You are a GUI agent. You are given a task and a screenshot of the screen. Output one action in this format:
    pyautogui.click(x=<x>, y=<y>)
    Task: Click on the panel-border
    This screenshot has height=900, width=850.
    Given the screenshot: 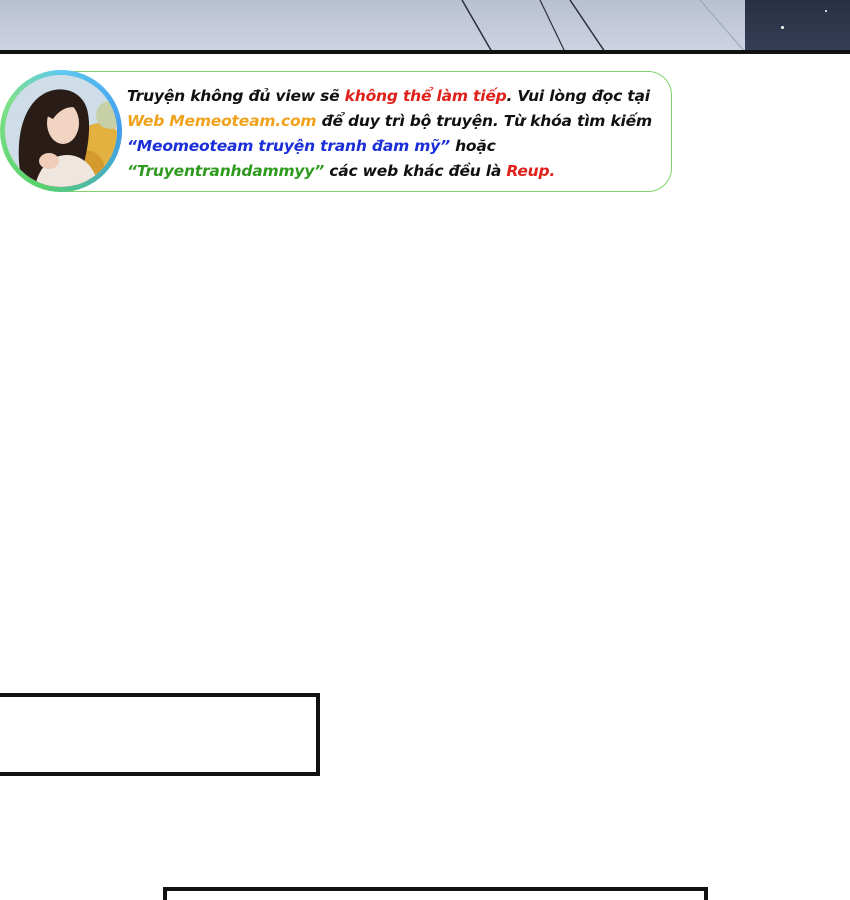 What is the action you would take?
    pyautogui.click(x=425, y=52)
    